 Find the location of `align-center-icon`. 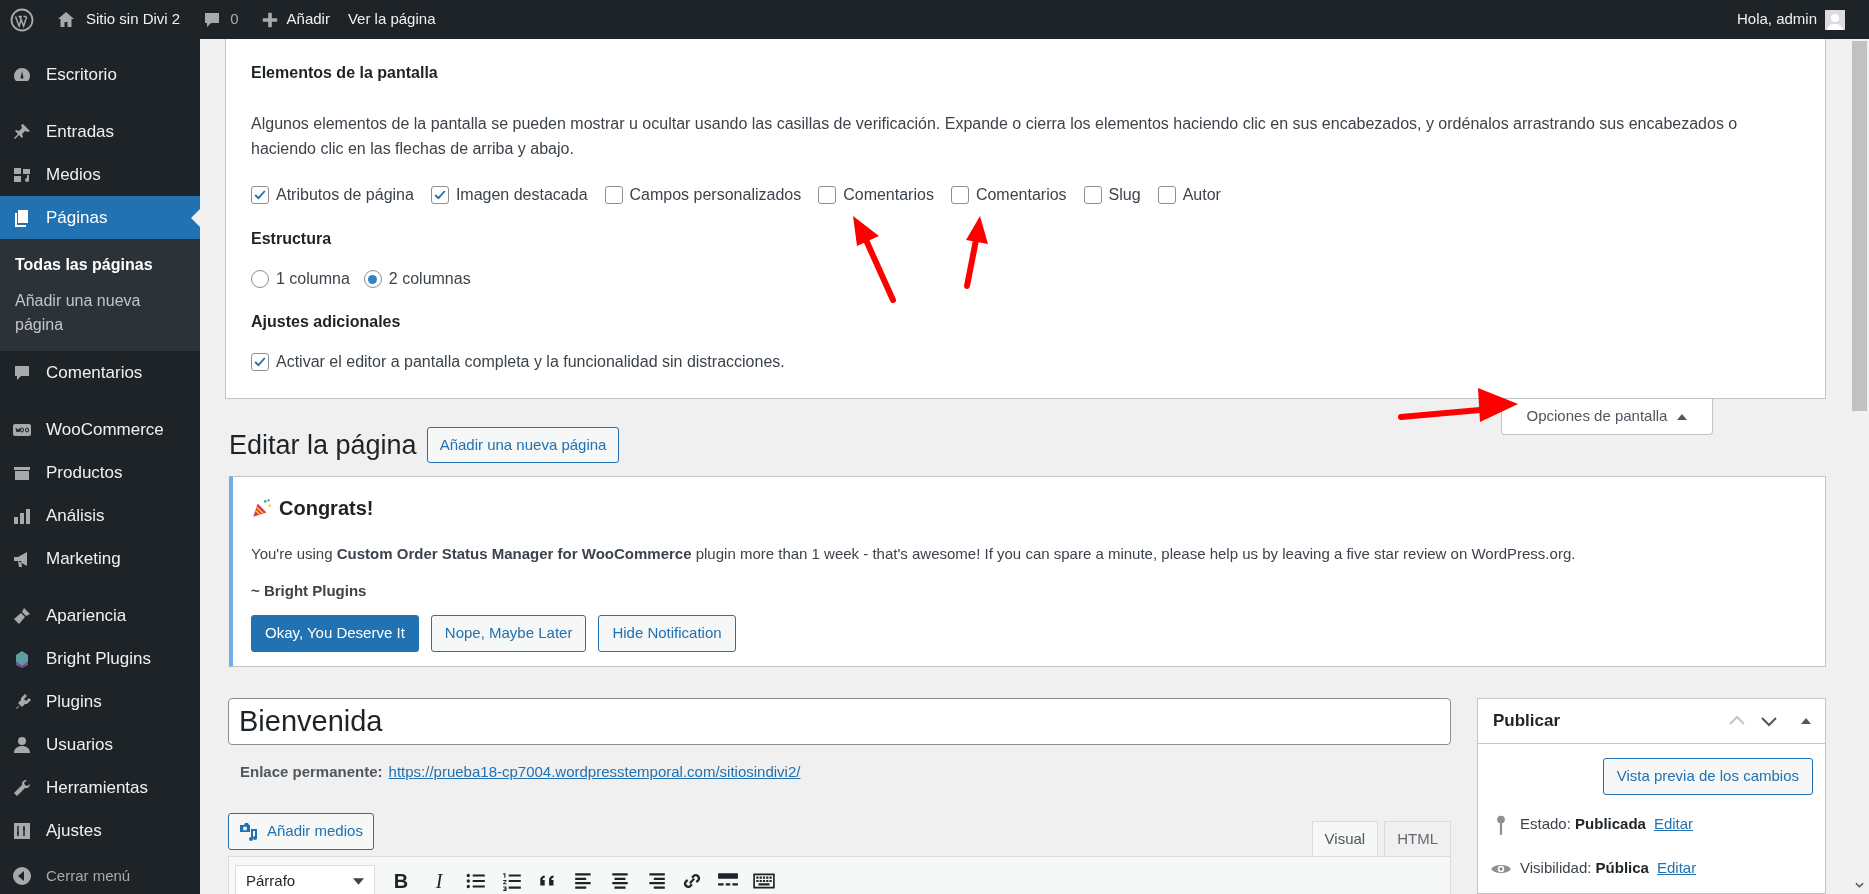

align-center-icon is located at coordinates (620, 881).